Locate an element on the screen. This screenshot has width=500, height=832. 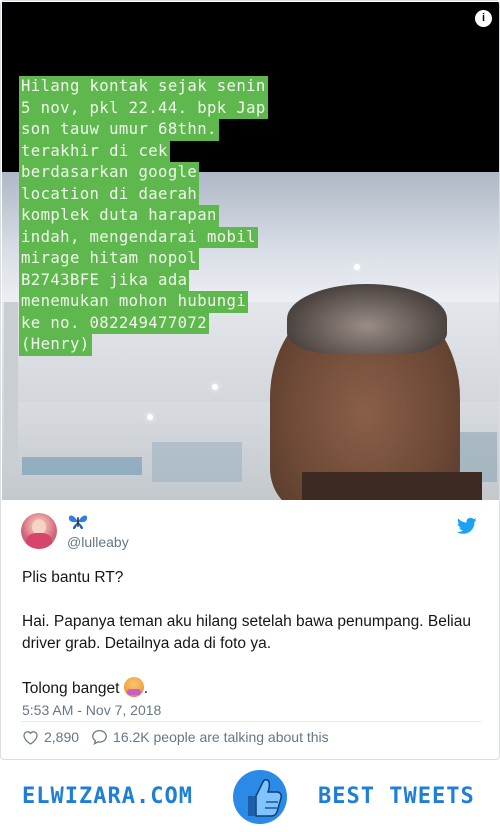
overlay-line: (Henry) is located at coordinates (55, 345).